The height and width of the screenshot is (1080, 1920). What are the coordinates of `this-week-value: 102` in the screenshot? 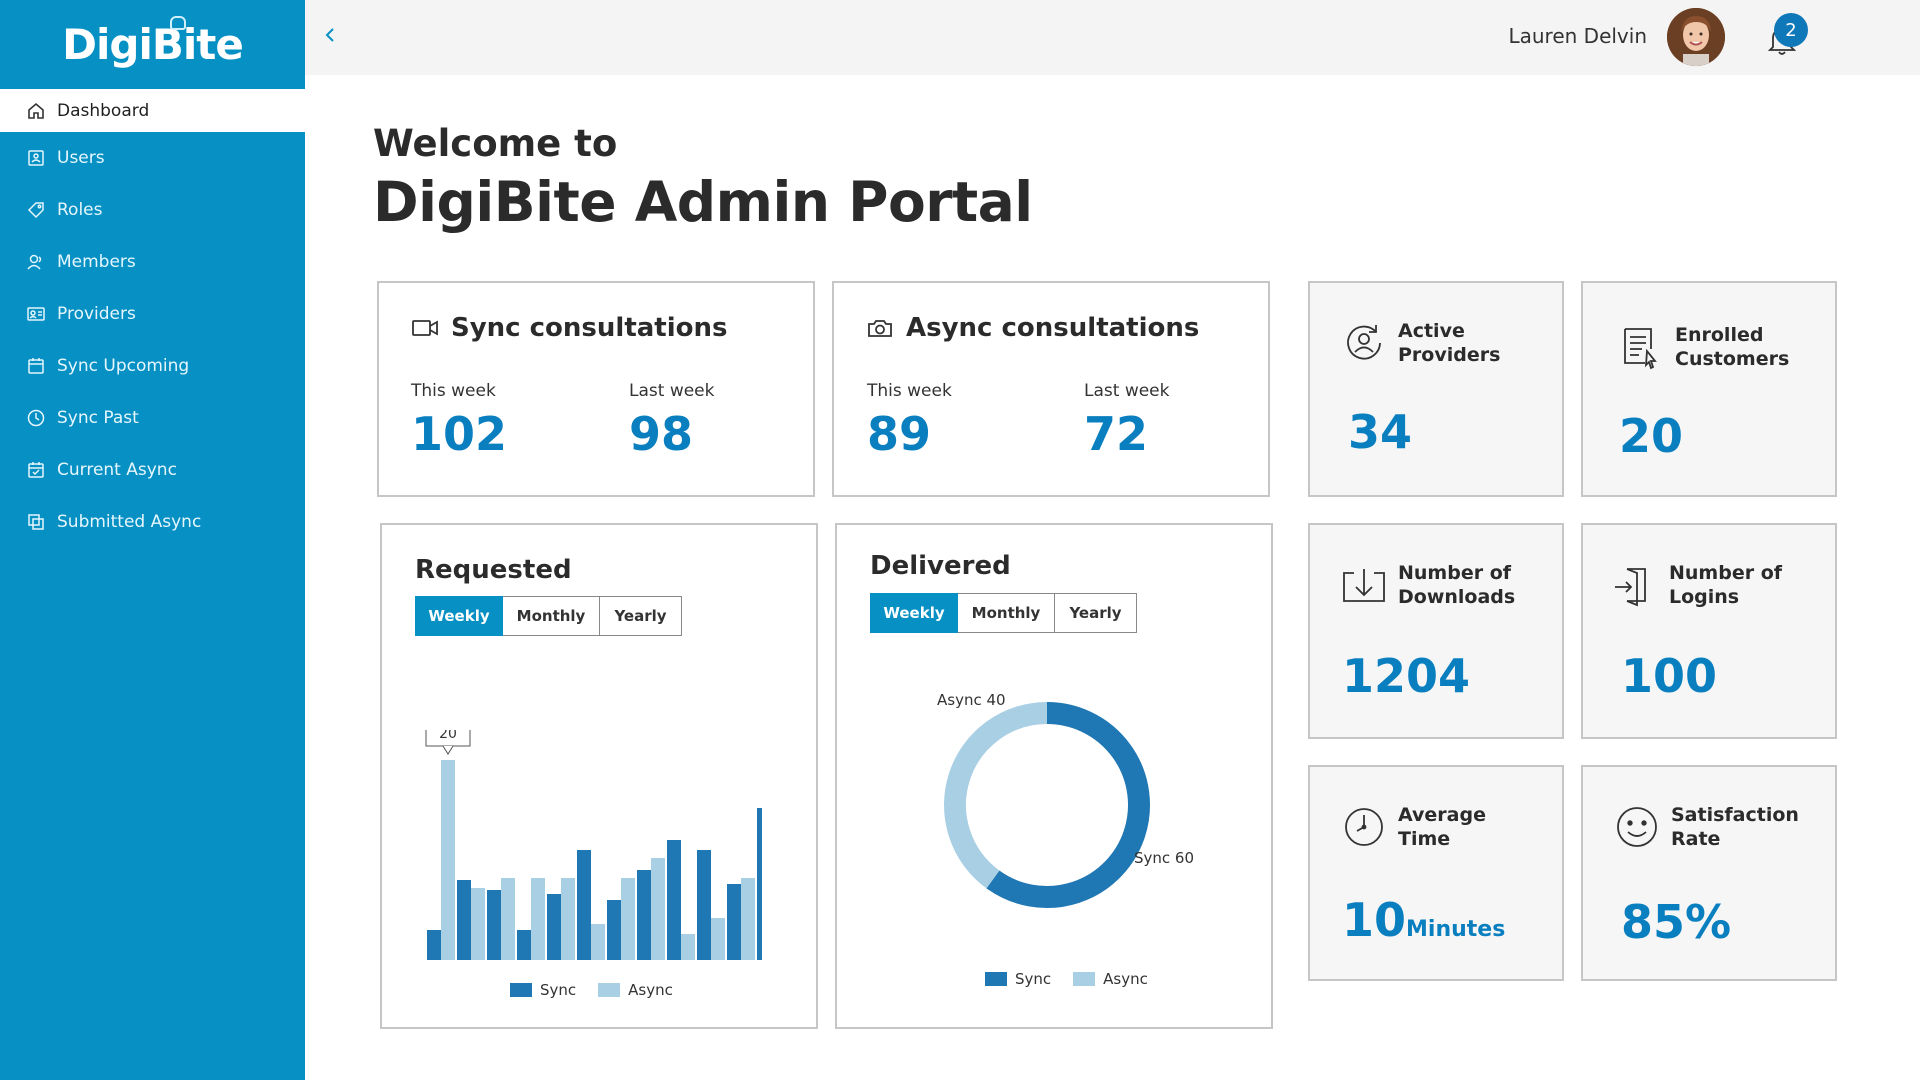 It's located at (459, 434).